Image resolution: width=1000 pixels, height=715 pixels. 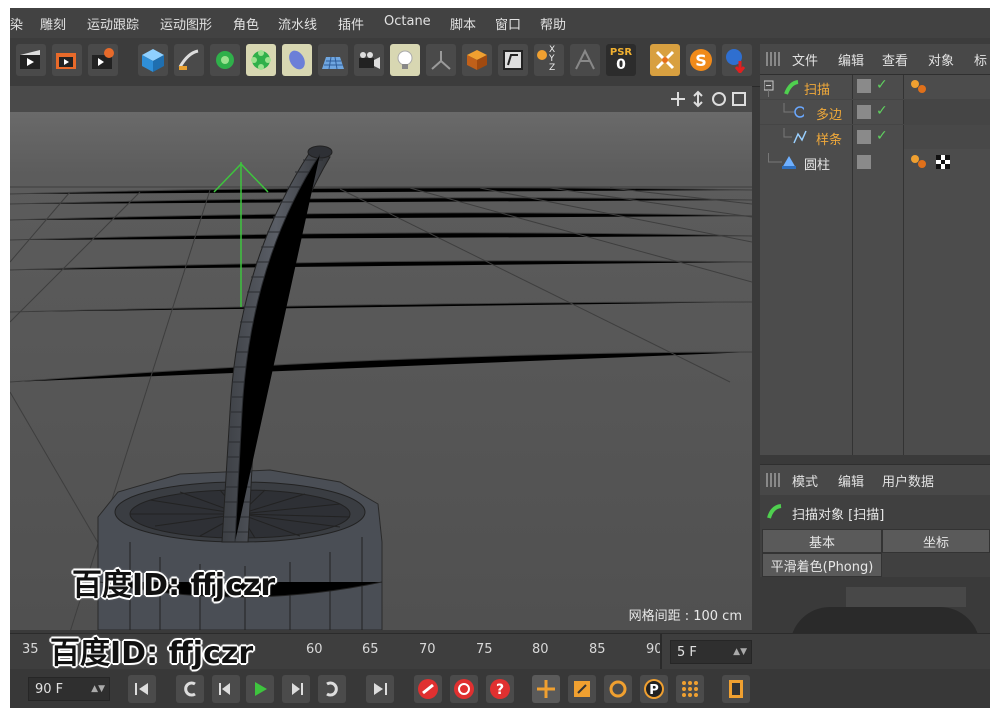 I want to click on play-button, so click(x=260, y=689).